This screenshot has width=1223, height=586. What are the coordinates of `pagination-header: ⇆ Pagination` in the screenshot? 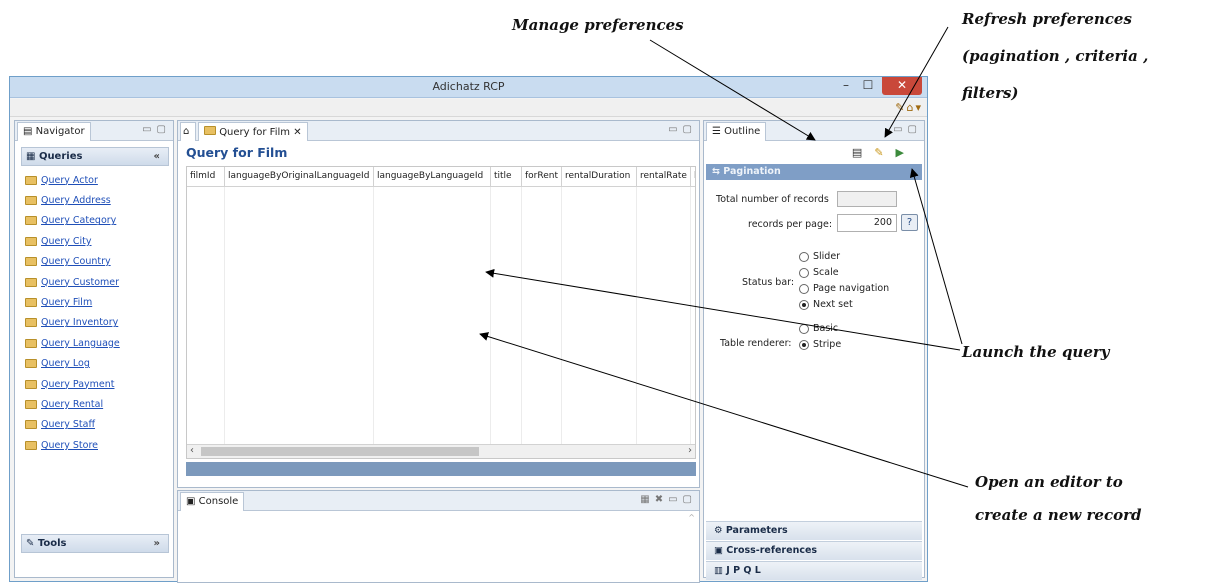 It's located at (814, 172).